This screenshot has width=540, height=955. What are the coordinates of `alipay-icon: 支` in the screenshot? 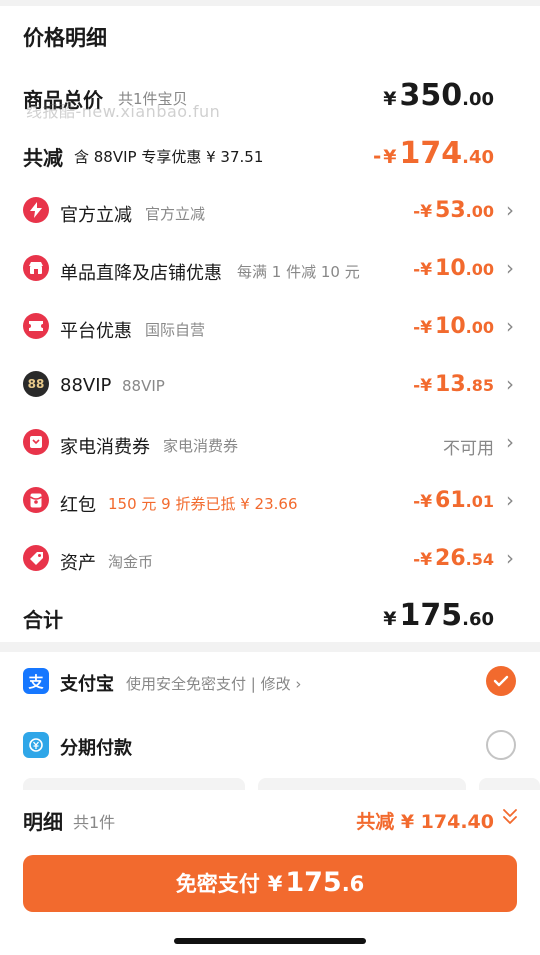 It's located at (36, 681).